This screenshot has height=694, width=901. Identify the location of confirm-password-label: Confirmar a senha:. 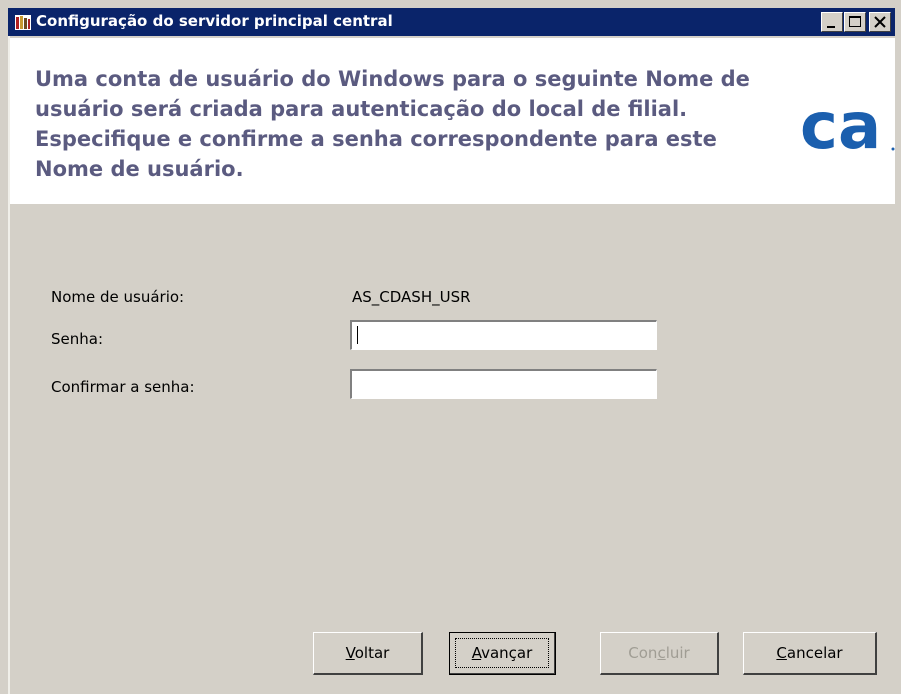
(123, 387).